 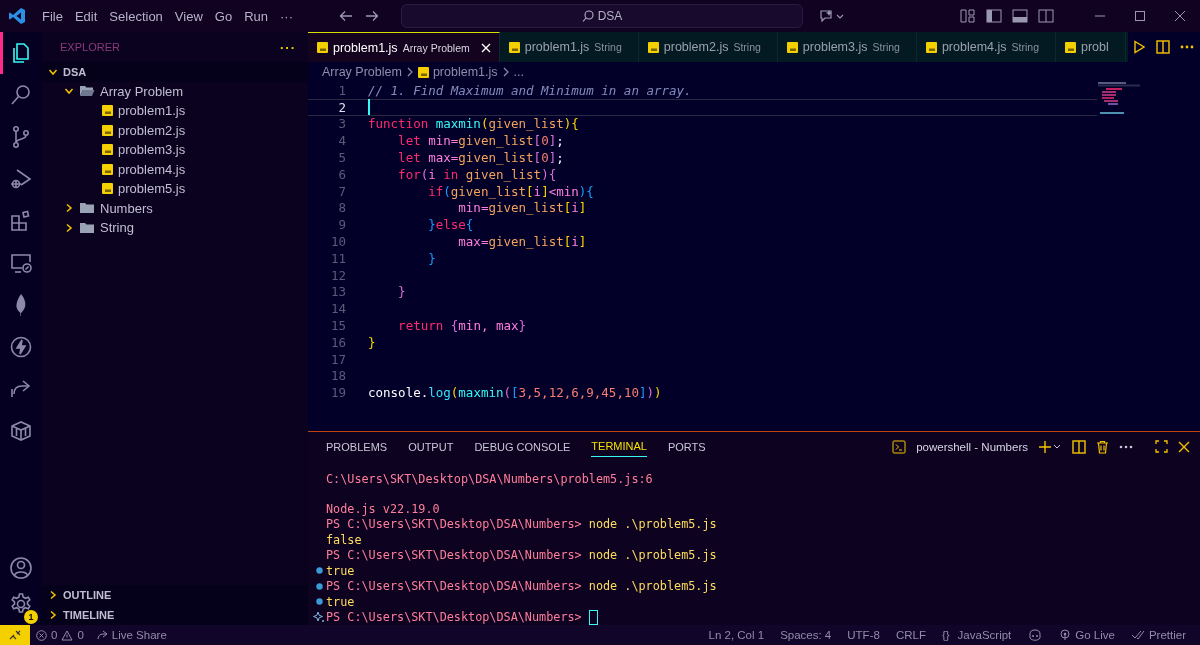 What do you see at coordinates (342, 158) in the screenshot?
I see `line-number: 5` at bounding box center [342, 158].